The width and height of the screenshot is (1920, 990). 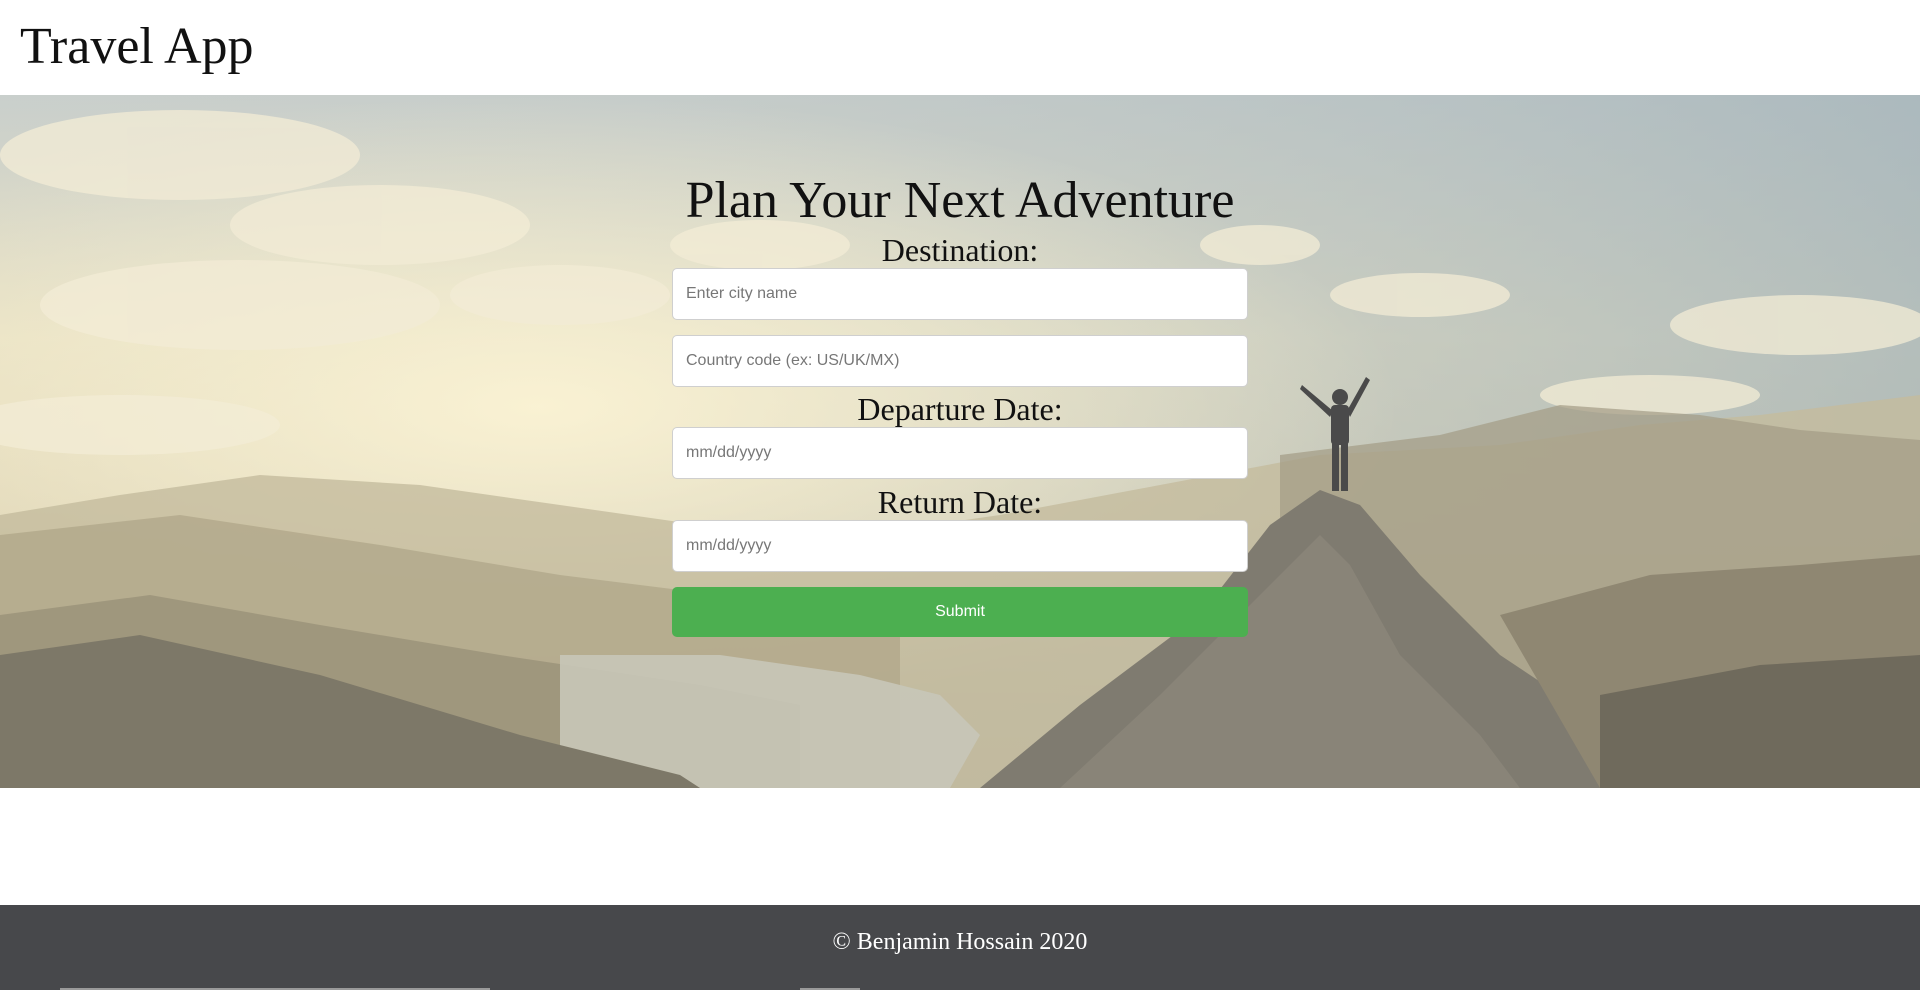 I want to click on departure-date-label: Departure Date:, so click(x=960, y=409).